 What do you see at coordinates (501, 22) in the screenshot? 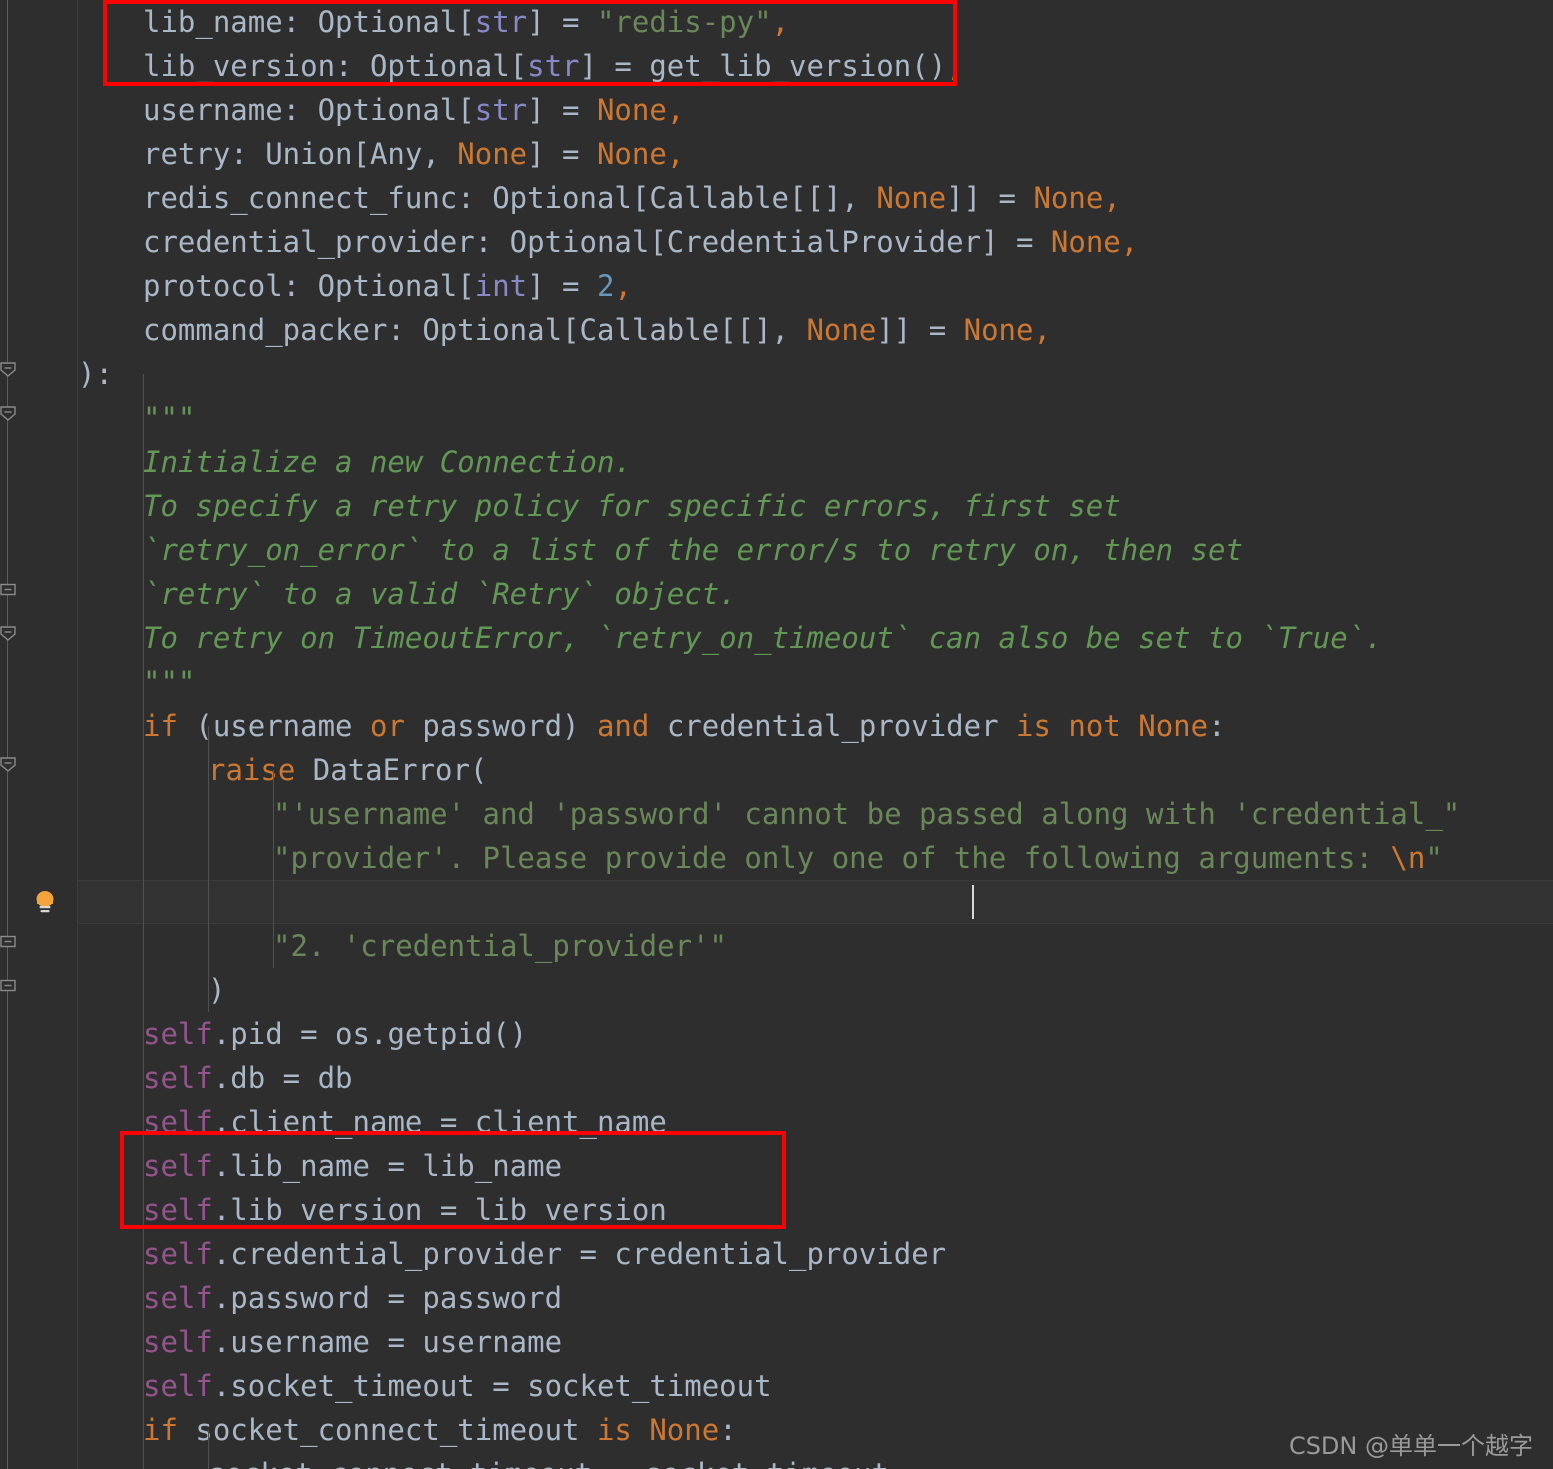
I see `code-token: str` at bounding box center [501, 22].